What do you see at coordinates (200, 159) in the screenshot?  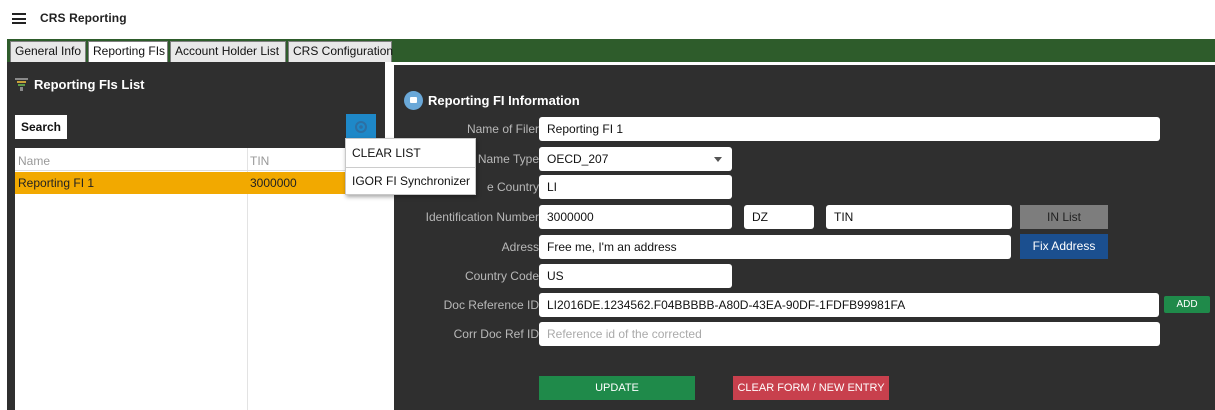 I see `table-header: Name TIN` at bounding box center [200, 159].